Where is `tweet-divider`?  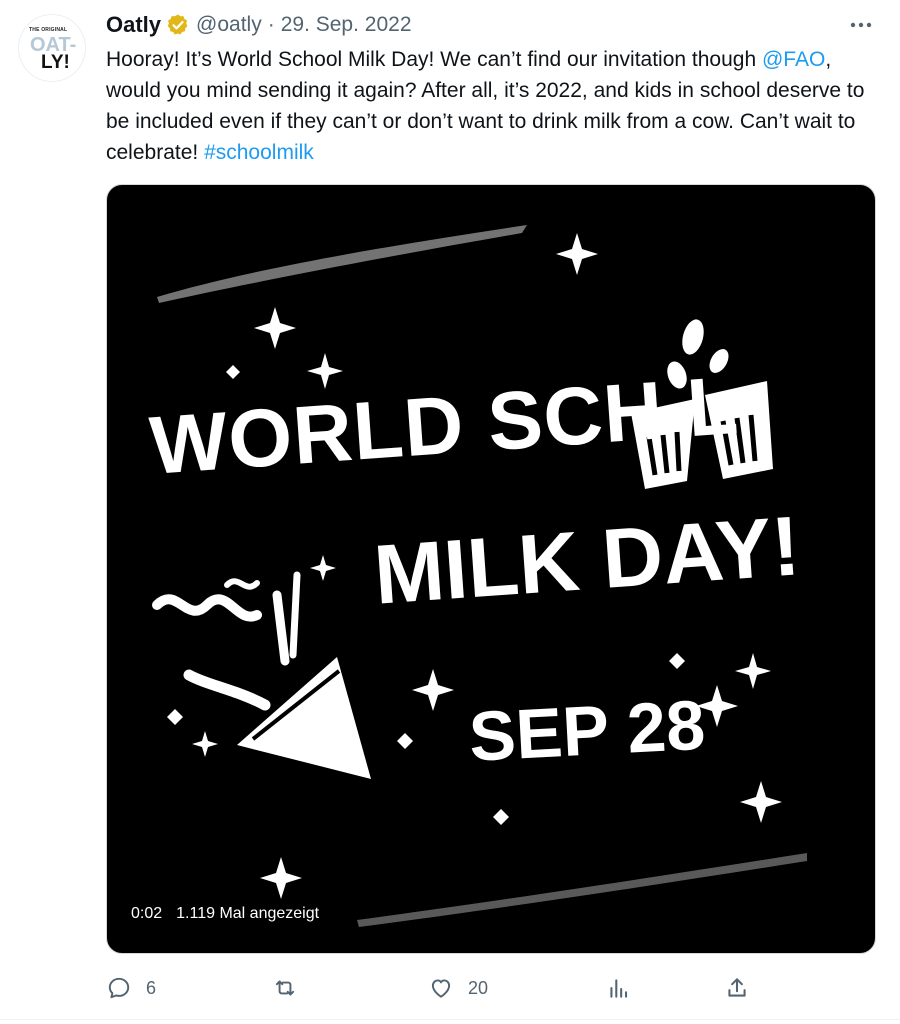 tweet-divider is located at coordinates (450, 1019).